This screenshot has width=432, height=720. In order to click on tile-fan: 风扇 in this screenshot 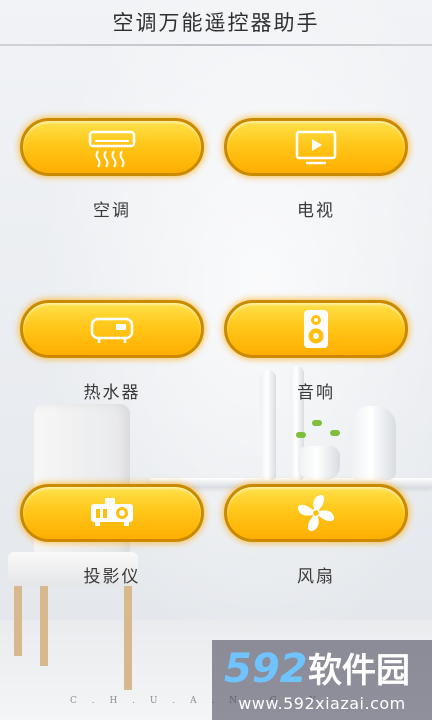, I will do `click(316, 535)`.